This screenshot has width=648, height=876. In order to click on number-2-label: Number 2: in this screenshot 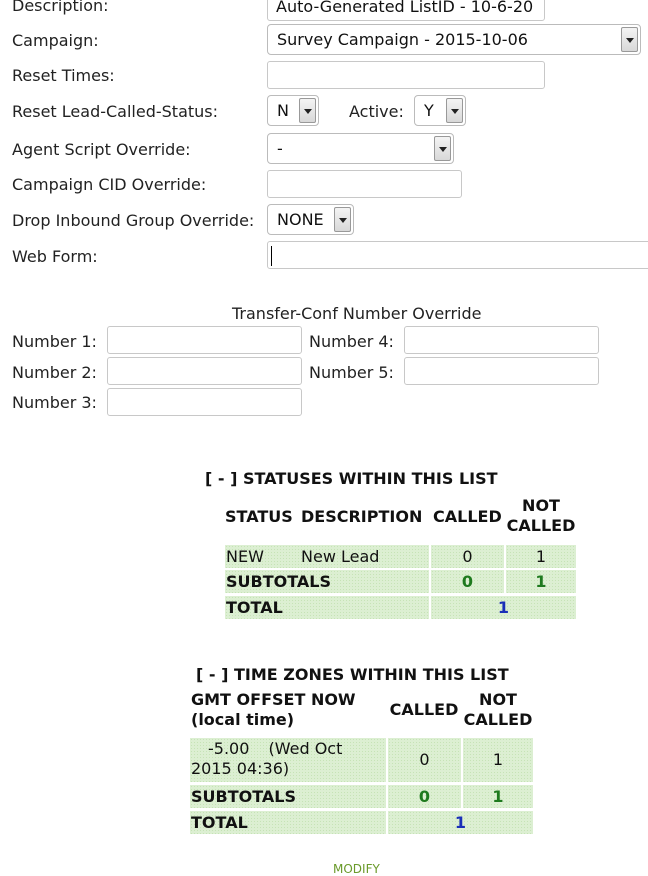, I will do `click(54, 372)`.